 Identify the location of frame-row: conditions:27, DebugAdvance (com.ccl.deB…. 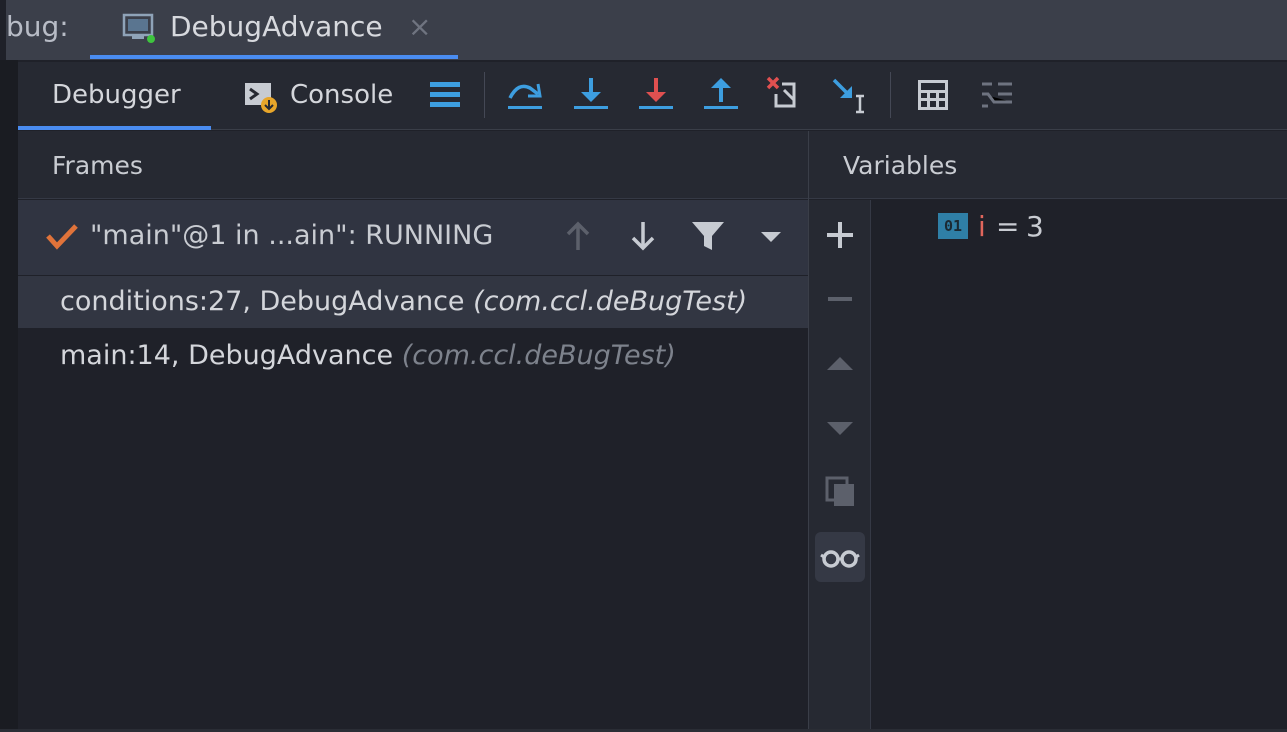
(413, 302).